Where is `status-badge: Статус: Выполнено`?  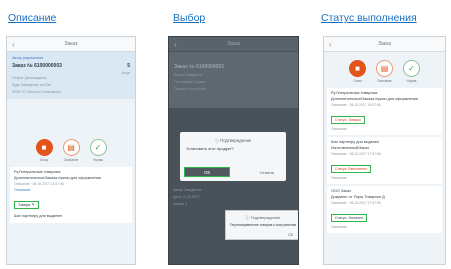
status-badge: Статус: Выполнено is located at coordinates (351, 169).